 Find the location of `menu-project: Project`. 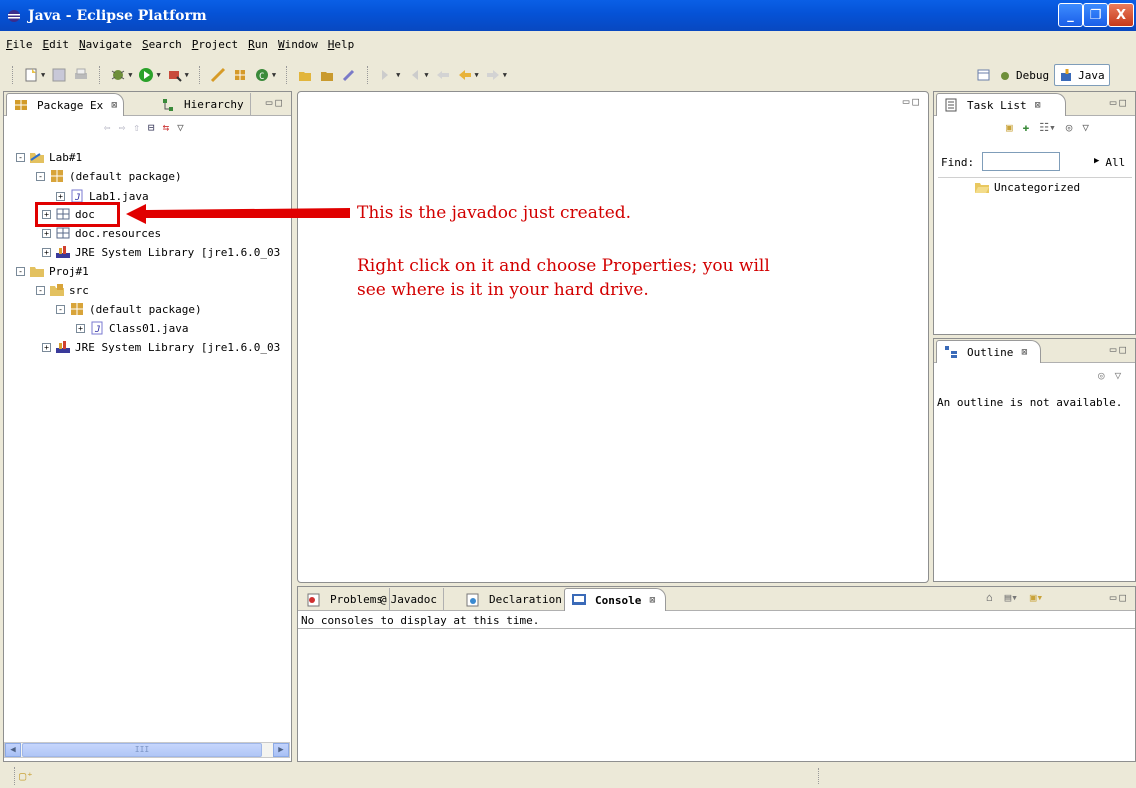

menu-project: Project is located at coordinates (215, 44).